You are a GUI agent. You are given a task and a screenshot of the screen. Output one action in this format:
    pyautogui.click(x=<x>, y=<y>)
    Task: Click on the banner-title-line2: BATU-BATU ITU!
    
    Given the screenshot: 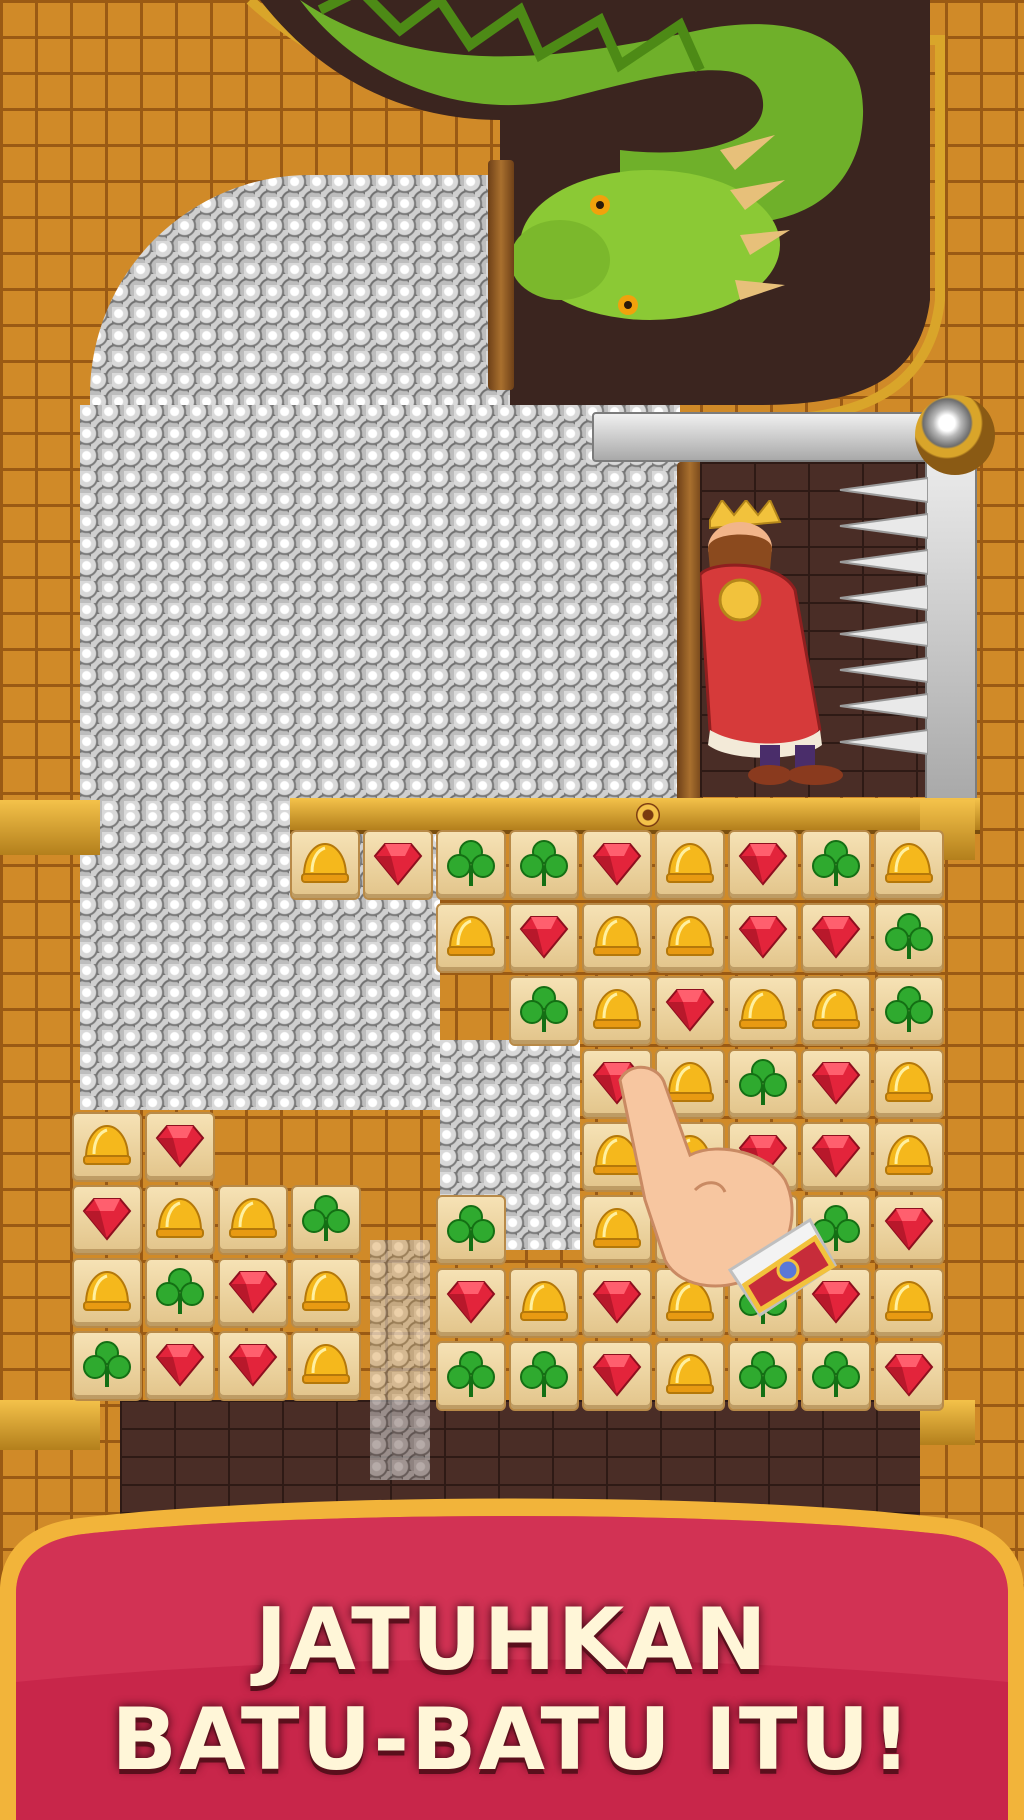 What is the action you would take?
    pyautogui.click(x=512, y=1740)
    